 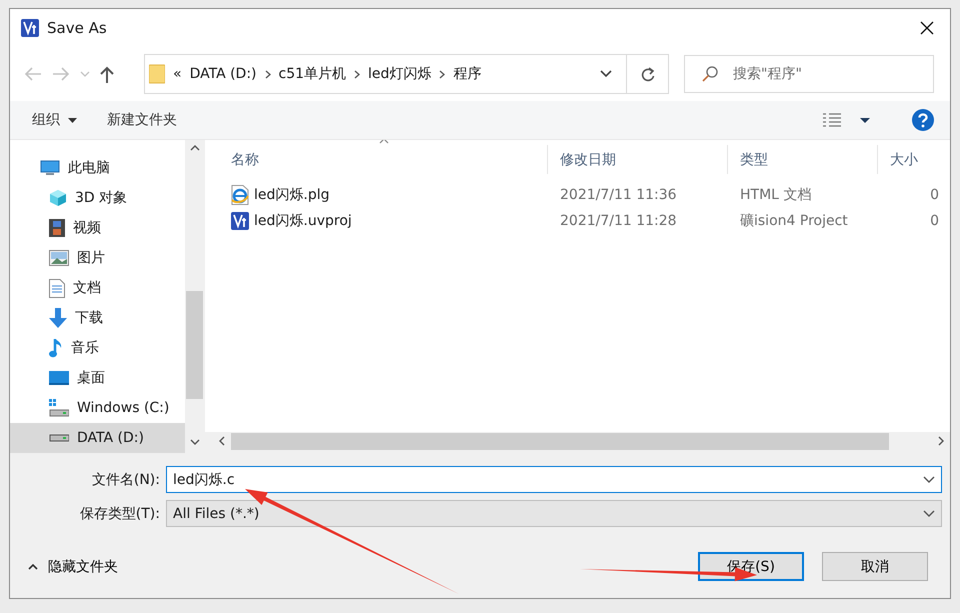 I want to click on sidebar-item: 桌面, so click(x=97, y=378).